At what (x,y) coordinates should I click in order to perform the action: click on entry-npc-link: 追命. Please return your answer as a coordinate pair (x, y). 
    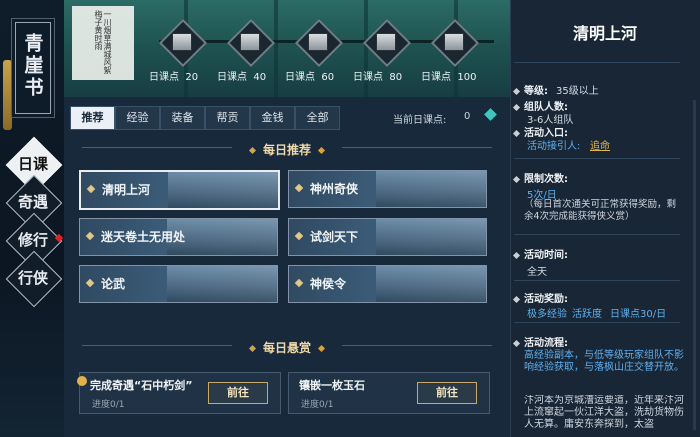
    Looking at the image, I should click on (600, 144).